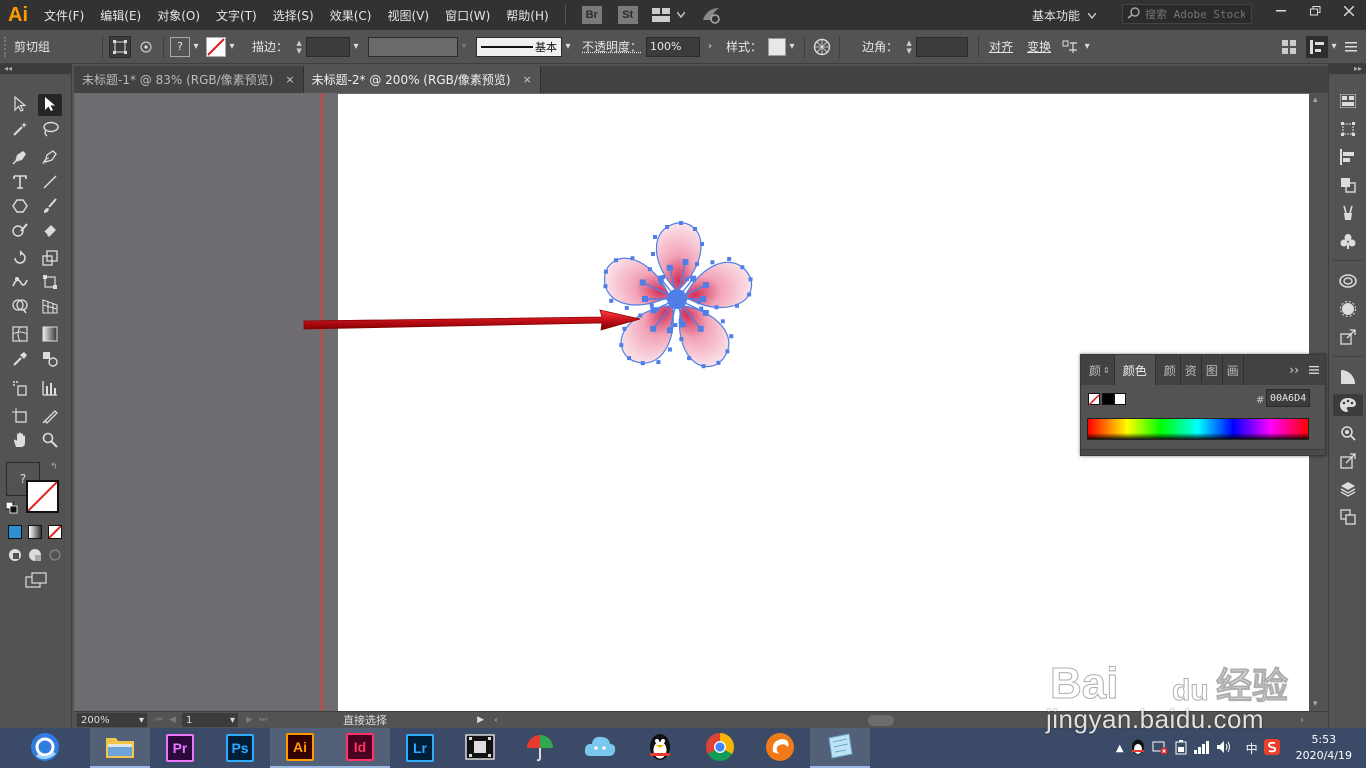 The width and height of the screenshot is (1366, 768). Describe the element at coordinates (612, 46) in the screenshot. I see `opacity-label: 不透明度：` at that location.